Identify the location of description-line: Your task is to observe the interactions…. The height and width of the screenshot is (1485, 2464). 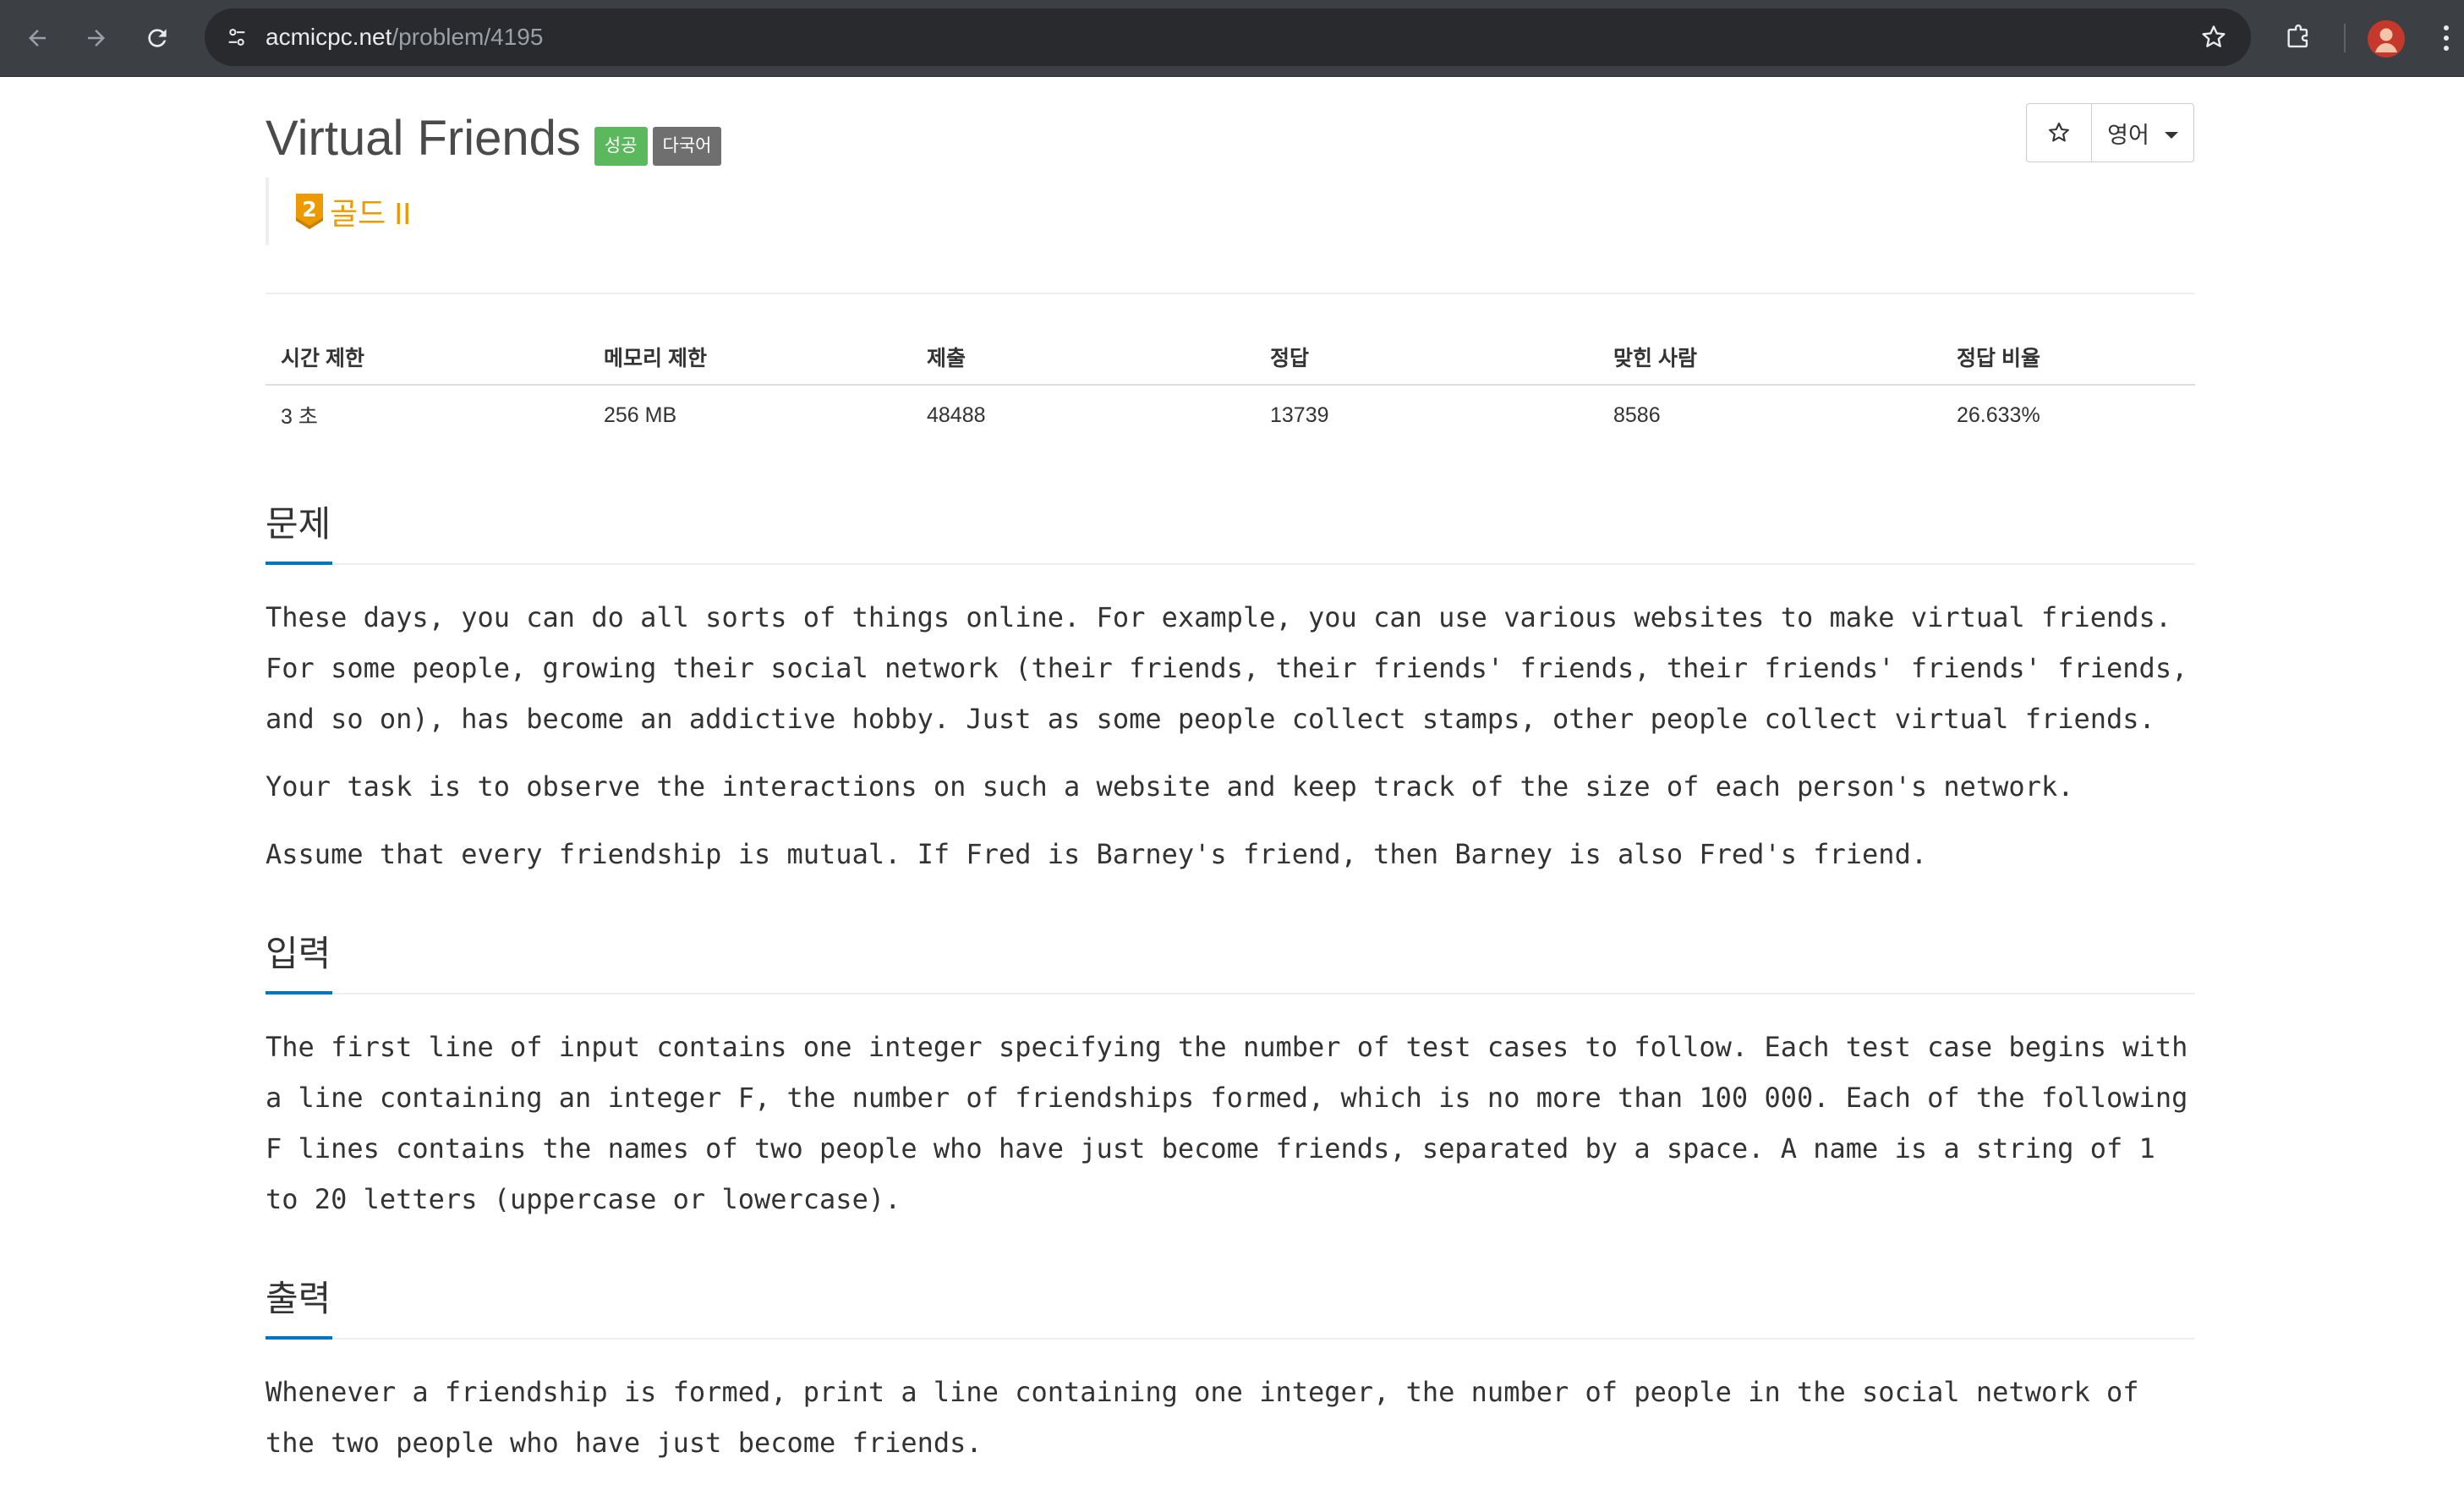
(1170, 786).